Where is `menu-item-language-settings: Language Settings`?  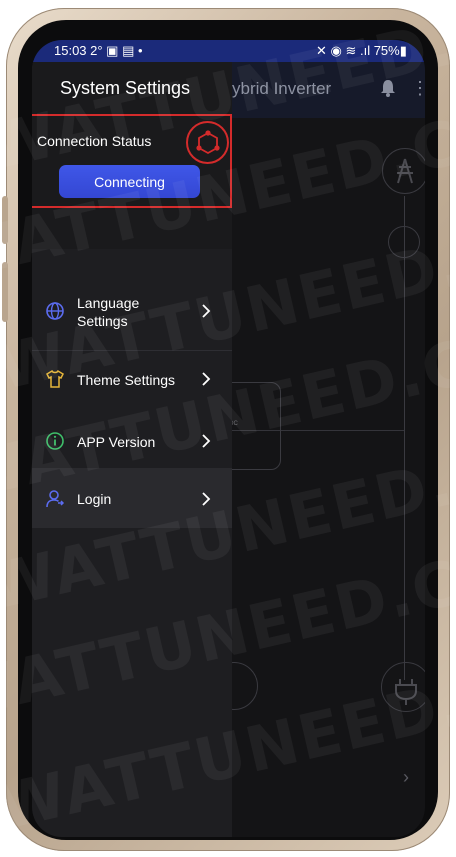
menu-item-language-settings: Language Settings is located at coordinates (132, 311).